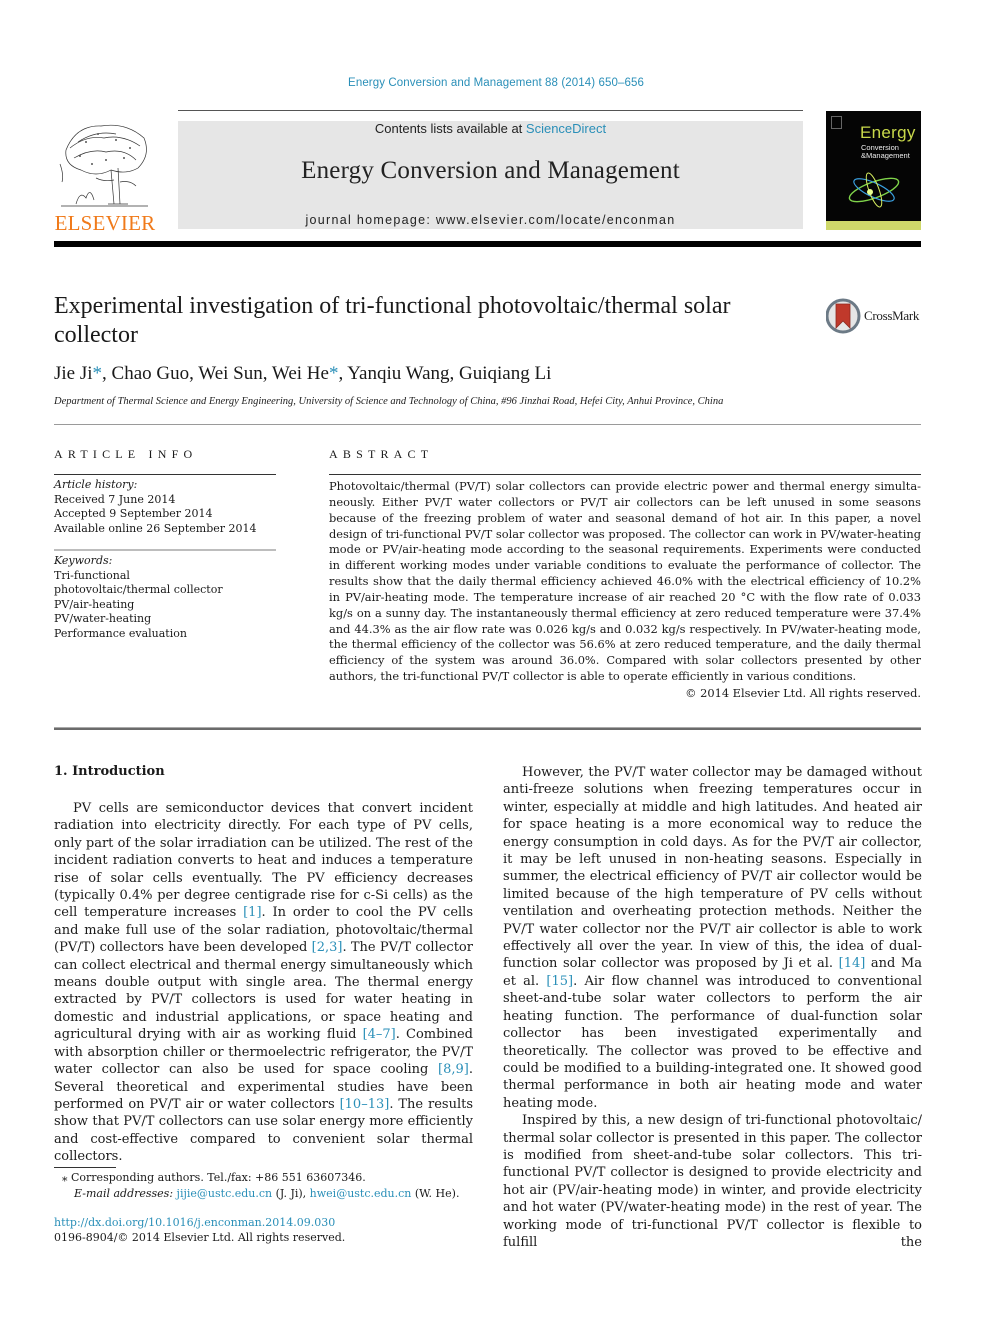 Image resolution: width=992 pixels, height=1323 pixels. What do you see at coordinates (566, 128) in the screenshot?
I see `sciencedirect-link: ScienceDirect` at bounding box center [566, 128].